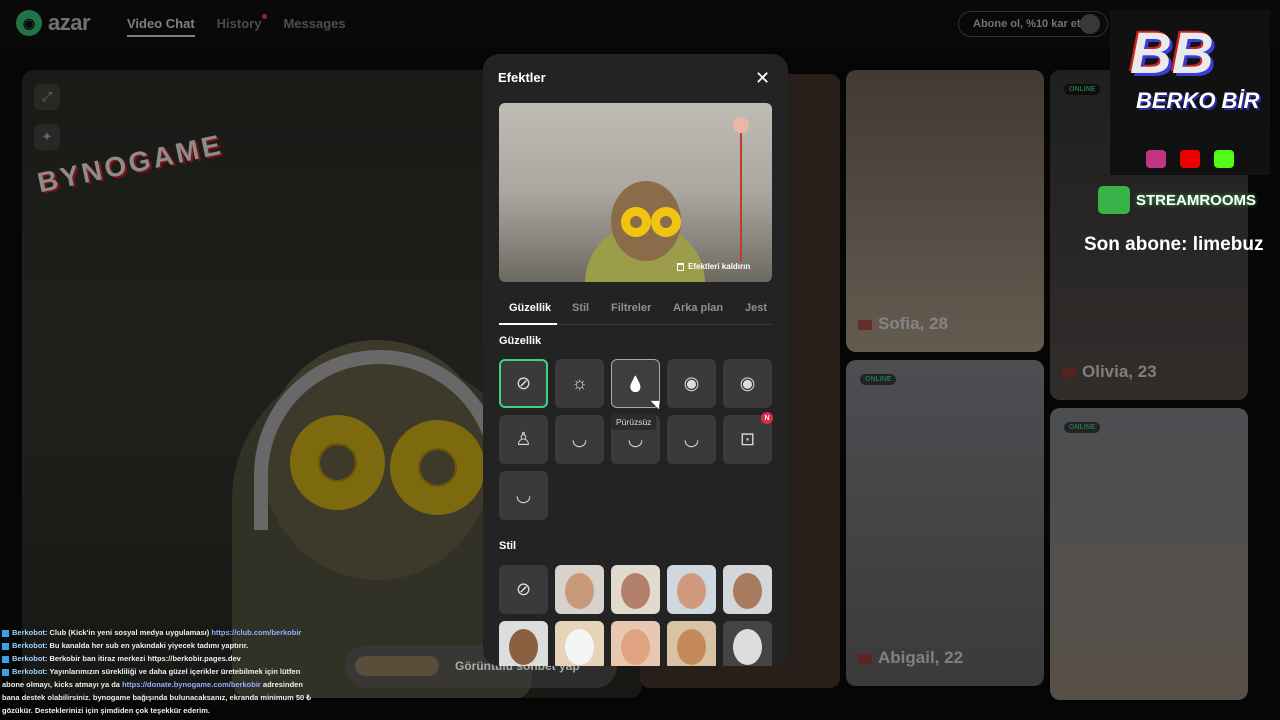  What do you see at coordinates (741, 125) in the screenshot?
I see `lamp` at bounding box center [741, 125].